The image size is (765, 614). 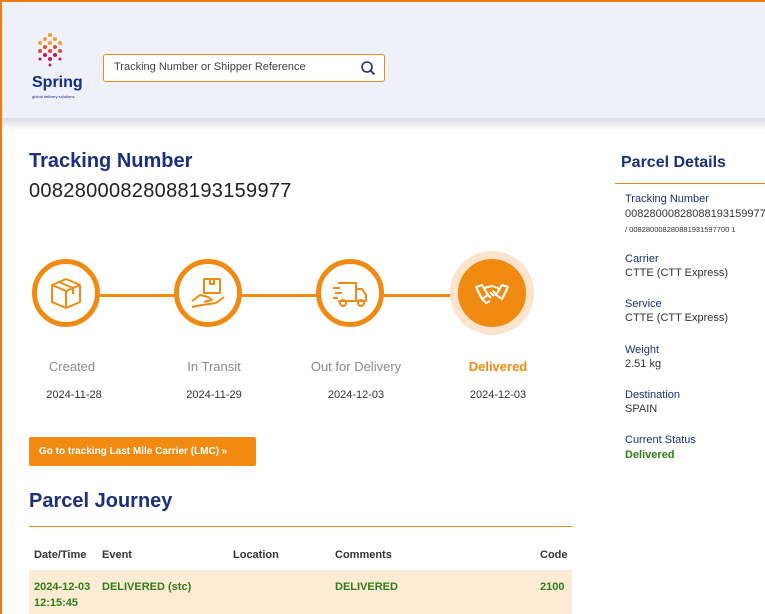 I want to click on step-out-for-delivery, so click(x=350, y=293).